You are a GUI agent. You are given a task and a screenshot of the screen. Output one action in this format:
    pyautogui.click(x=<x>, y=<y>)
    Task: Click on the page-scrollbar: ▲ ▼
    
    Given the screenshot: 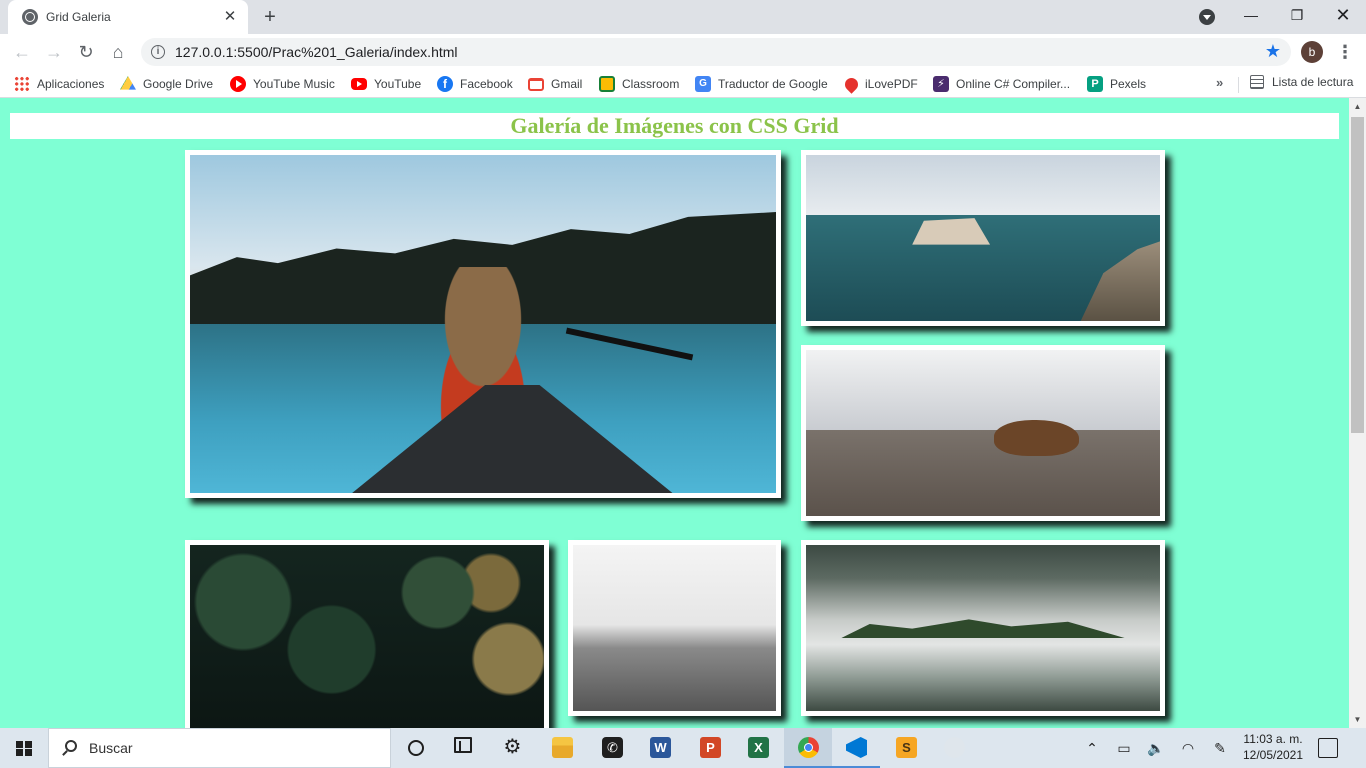 What is the action you would take?
    pyautogui.click(x=1357, y=413)
    